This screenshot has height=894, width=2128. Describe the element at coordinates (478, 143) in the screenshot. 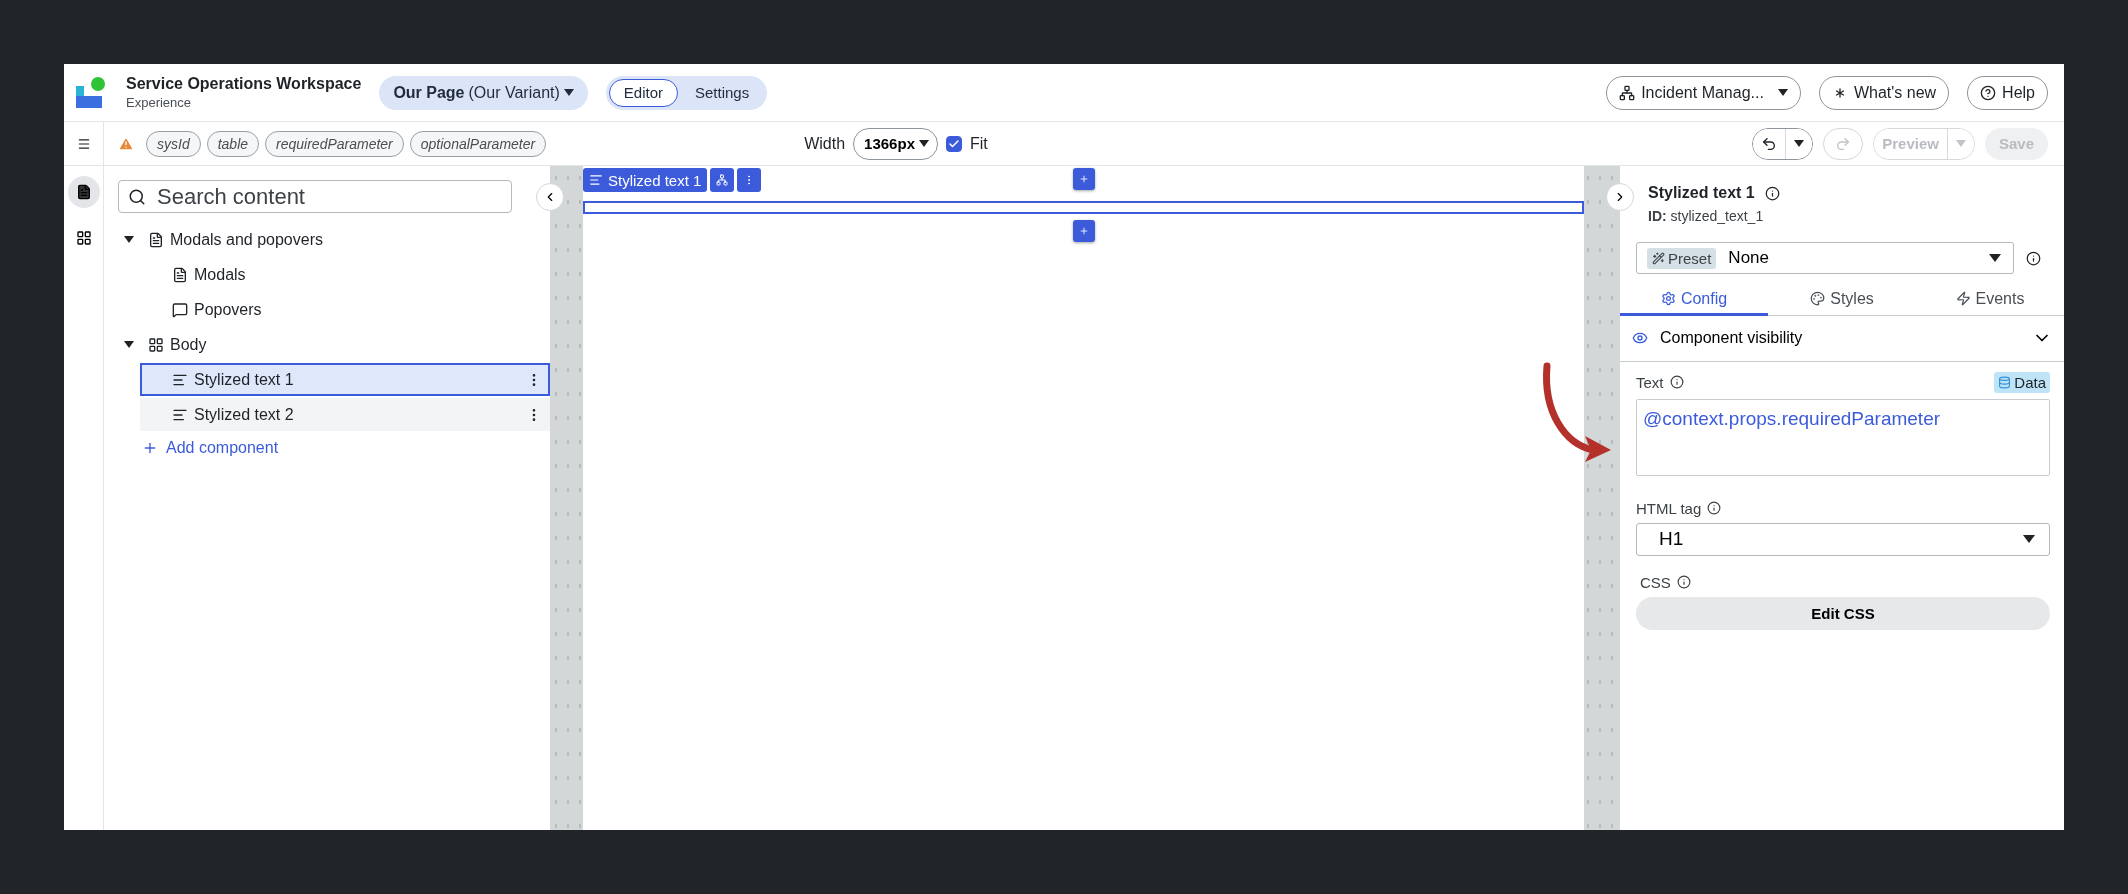

I see `parameter-chip: optionalParameter` at that location.